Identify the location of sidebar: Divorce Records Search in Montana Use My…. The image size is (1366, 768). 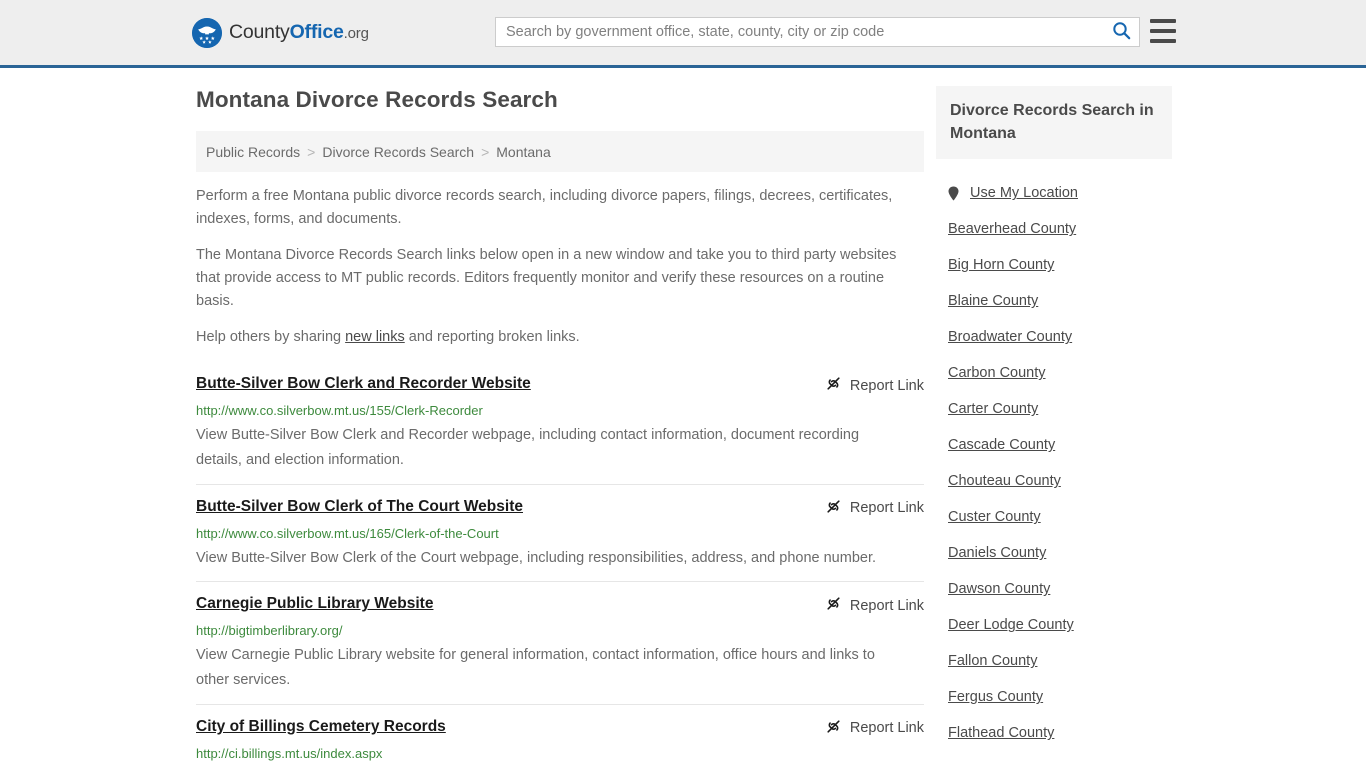
(1054, 418).